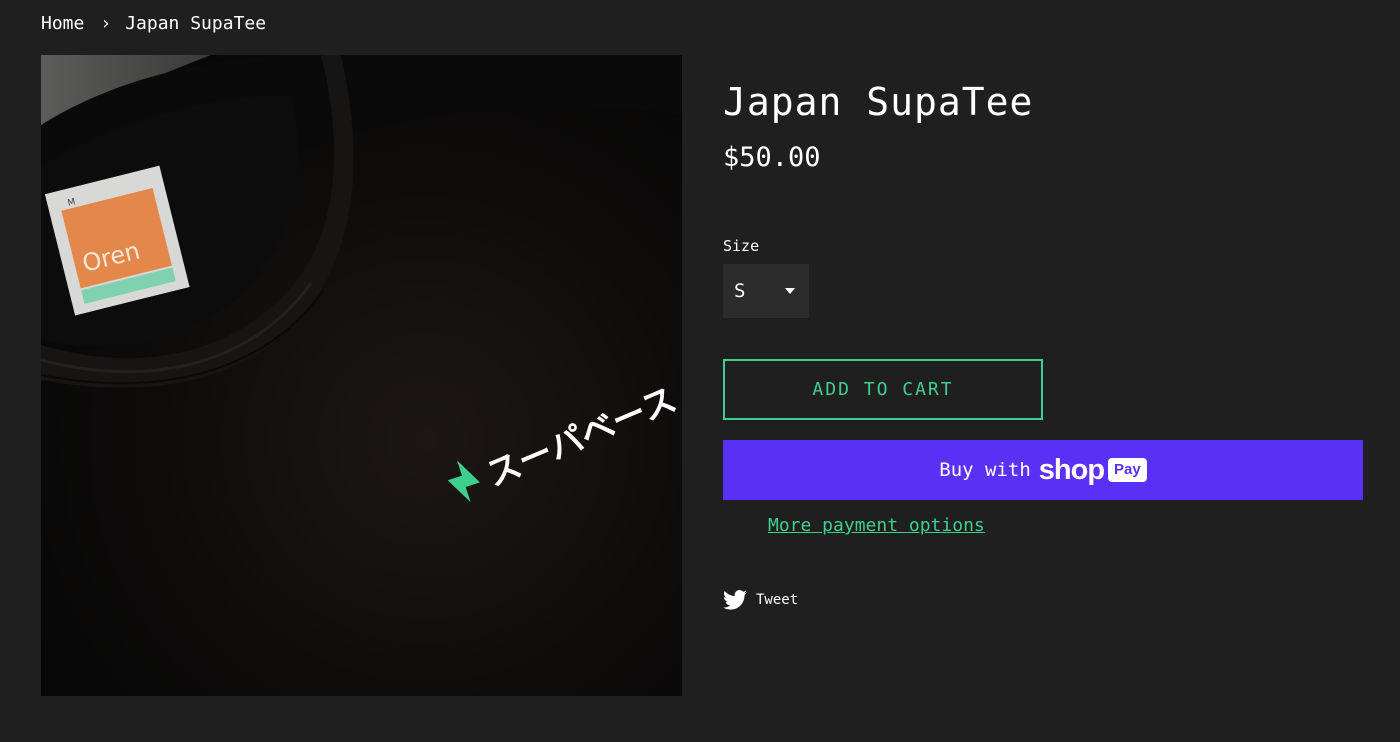 The width and height of the screenshot is (1400, 742). Describe the element at coordinates (196, 23) in the screenshot. I see `breadcrumb-current: Japan SupaTee` at that location.